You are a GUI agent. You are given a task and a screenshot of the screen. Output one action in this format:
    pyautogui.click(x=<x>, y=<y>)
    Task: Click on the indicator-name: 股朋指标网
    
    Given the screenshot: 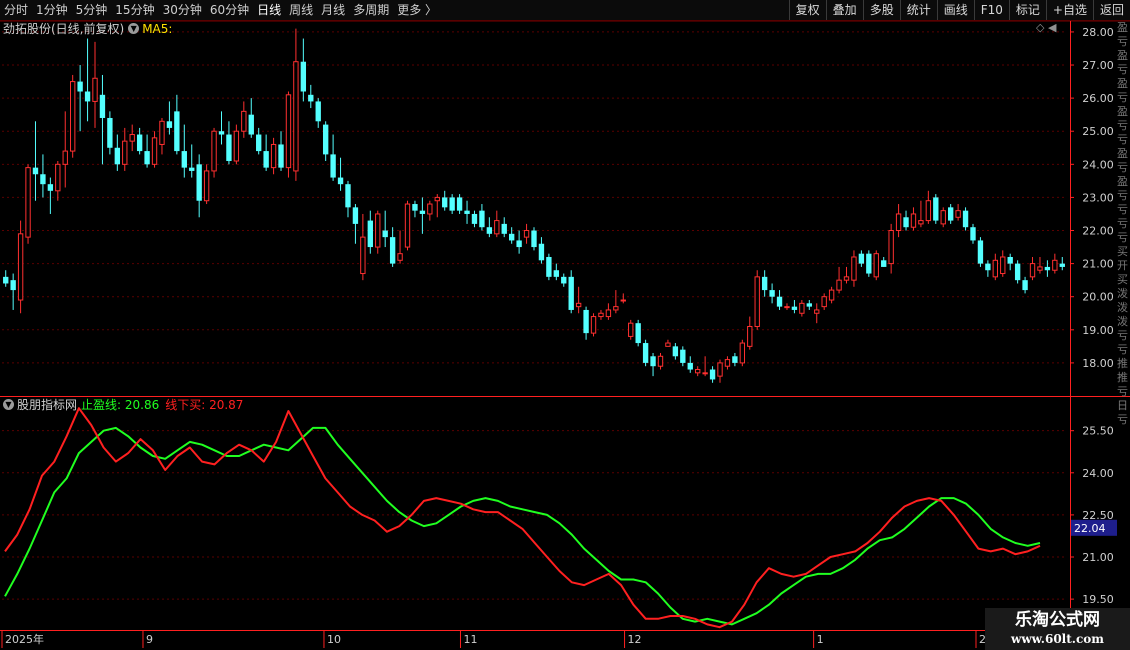 What is the action you would take?
    pyautogui.click(x=47, y=405)
    